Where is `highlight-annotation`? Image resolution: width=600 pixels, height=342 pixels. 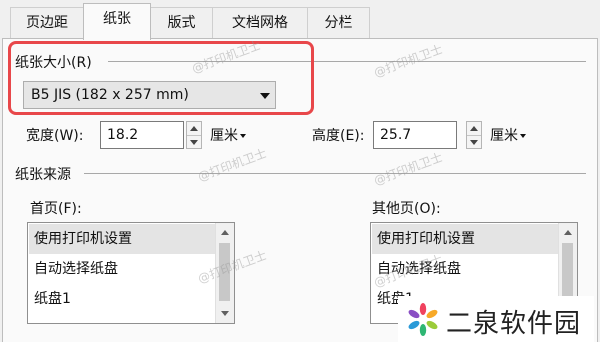 highlight-annotation is located at coordinates (161, 78).